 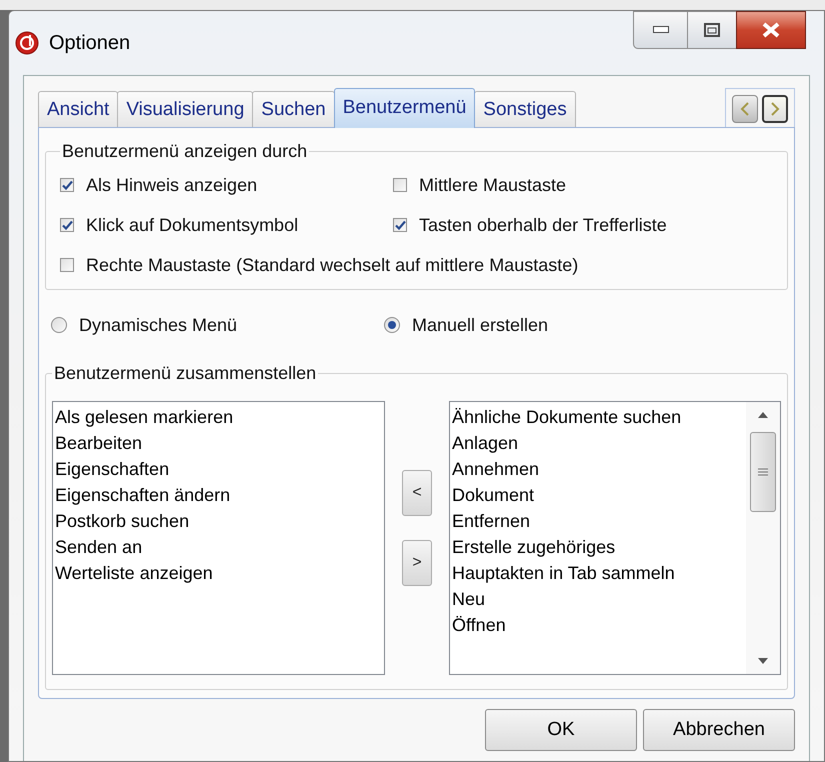 What do you see at coordinates (192, 225) in the screenshot?
I see `checkbox-label: Klick auf Dokumentsymbol` at bounding box center [192, 225].